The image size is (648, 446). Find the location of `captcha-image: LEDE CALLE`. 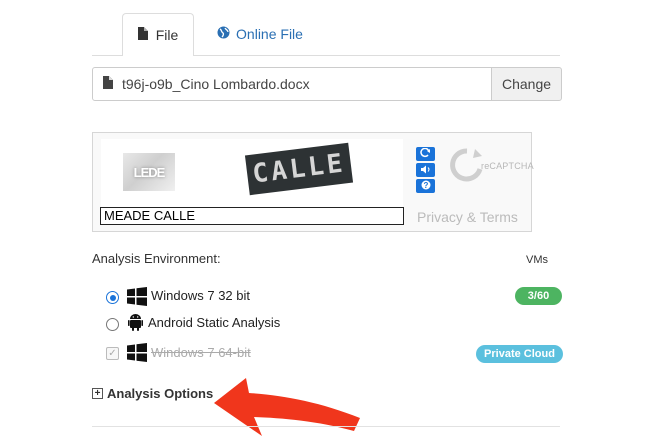

captcha-image: LEDE CALLE is located at coordinates (252, 173).